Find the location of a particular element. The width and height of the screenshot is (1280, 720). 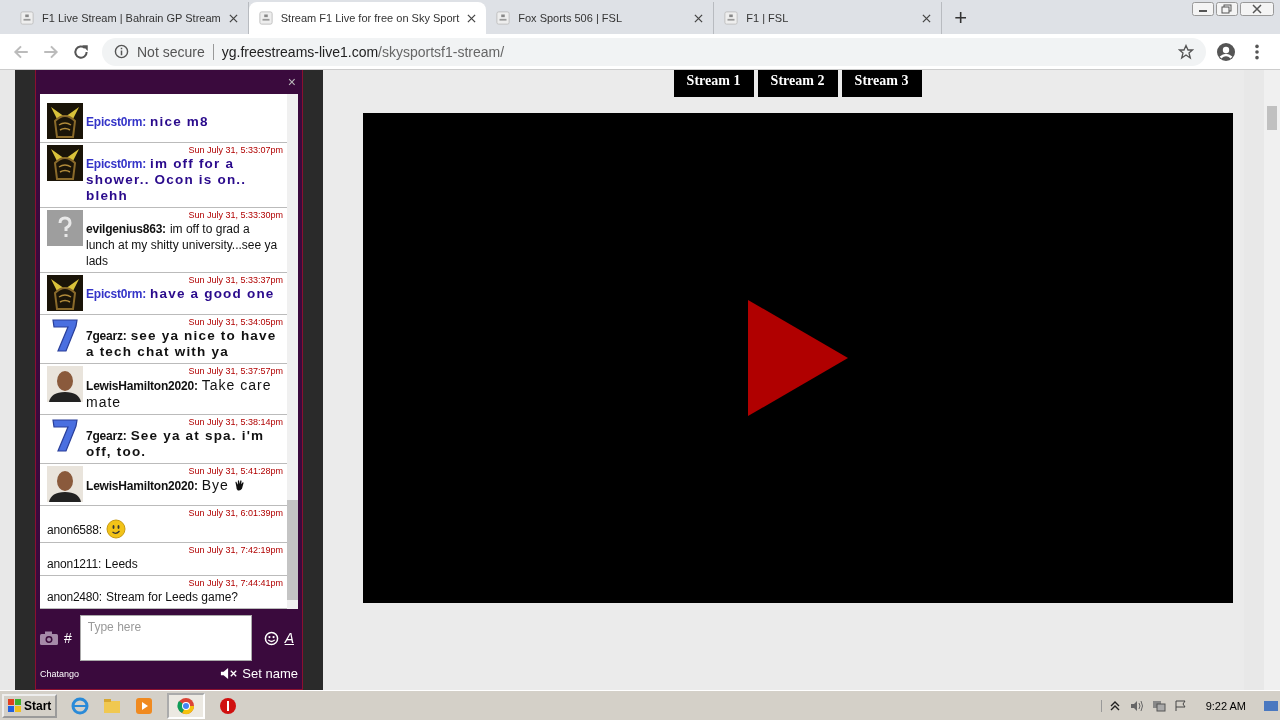

chat-message: anon1211: Leeds is located at coordinates (93, 564).